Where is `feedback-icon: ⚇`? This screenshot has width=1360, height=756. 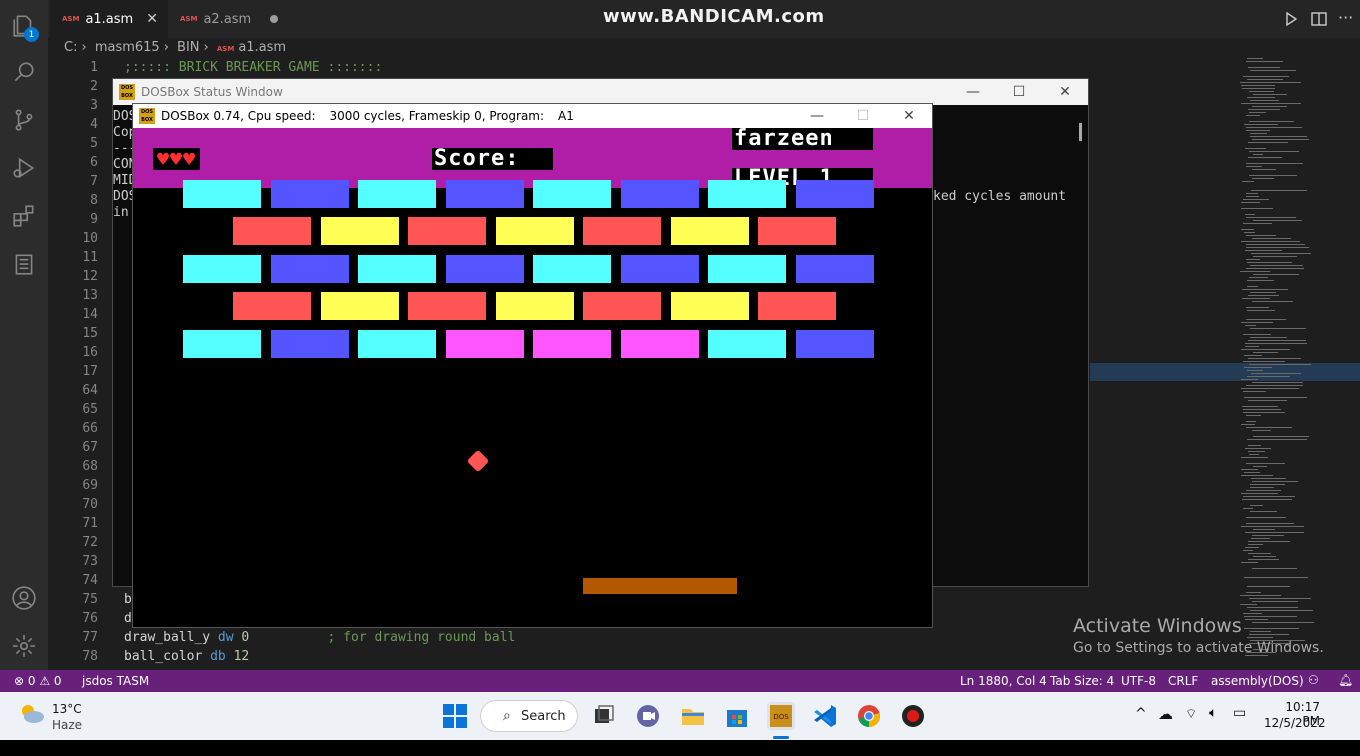 feedback-icon: ⚇ is located at coordinates (1313, 680).